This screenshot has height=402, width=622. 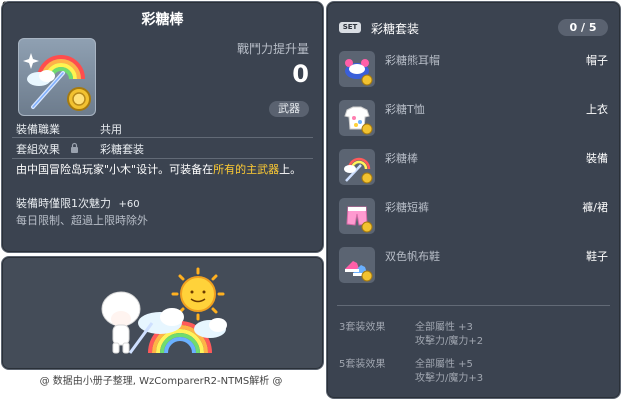 What do you see at coordinates (583, 27) in the screenshot?
I see `set-count: 0 / 5` at bounding box center [583, 27].